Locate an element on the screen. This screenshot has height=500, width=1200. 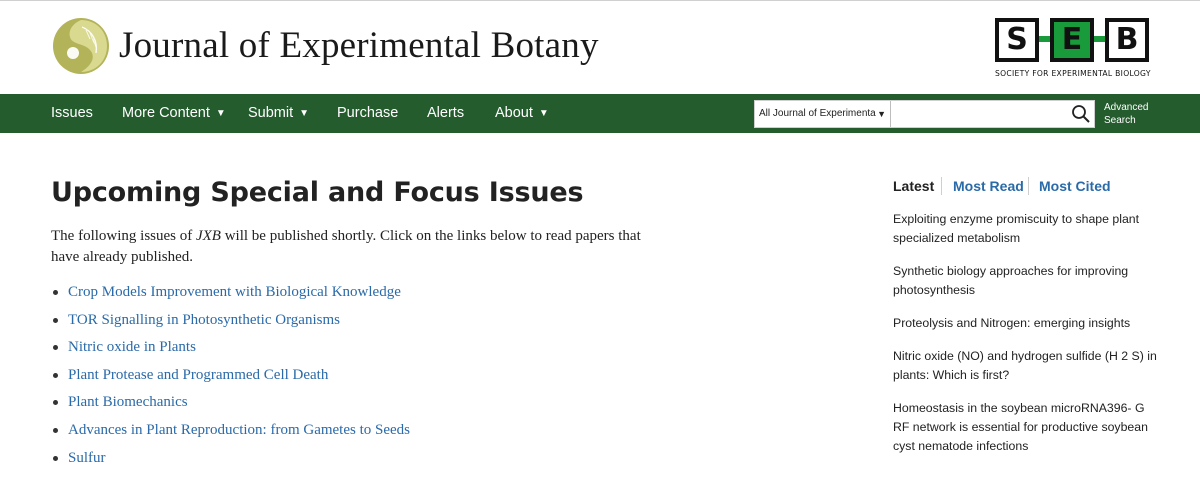
nav-label: More Content is located at coordinates (166, 113).